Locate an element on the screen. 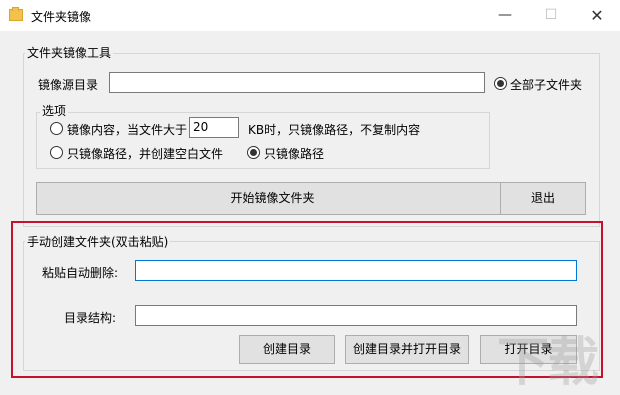 The height and width of the screenshot is (395, 620). window-title: 文件夹镜像 is located at coordinates (61, 17).